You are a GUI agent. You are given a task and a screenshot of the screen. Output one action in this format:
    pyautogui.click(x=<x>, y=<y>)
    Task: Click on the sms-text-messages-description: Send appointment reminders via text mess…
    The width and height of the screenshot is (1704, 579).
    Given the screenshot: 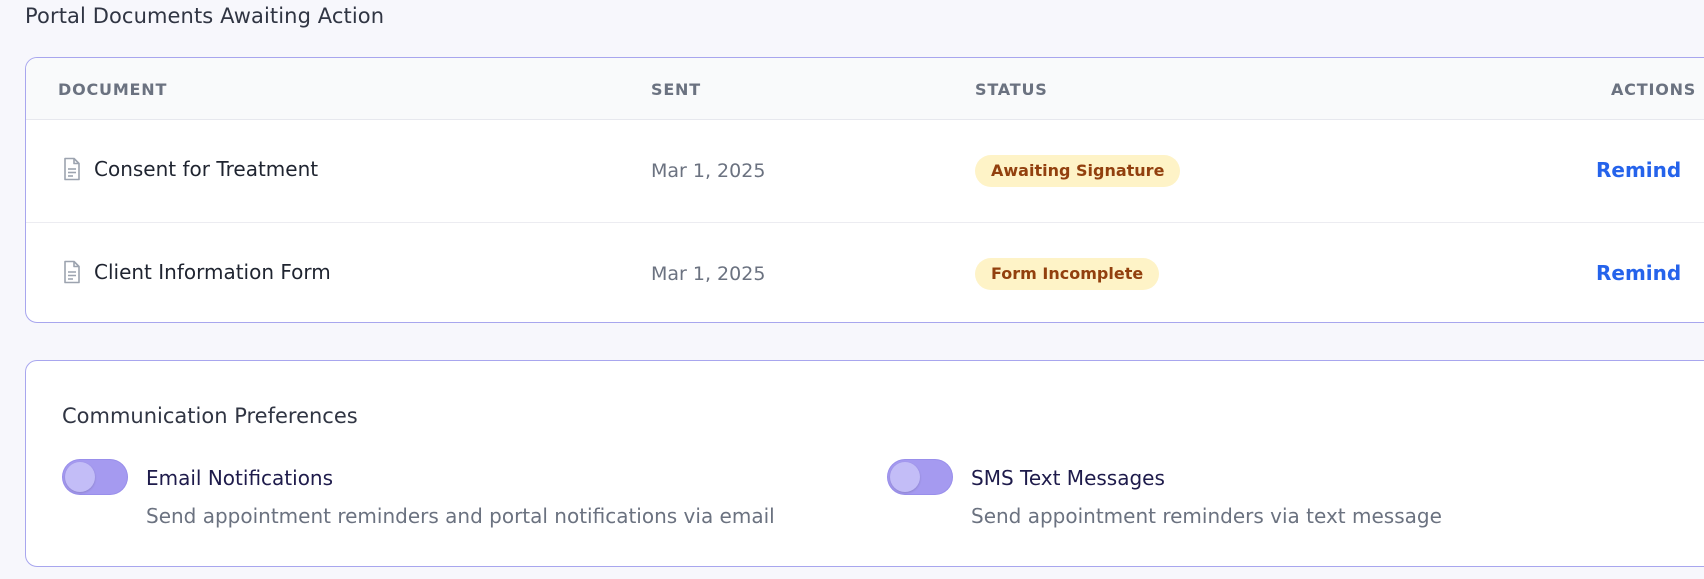 What is the action you would take?
    pyautogui.click(x=1206, y=516)
    